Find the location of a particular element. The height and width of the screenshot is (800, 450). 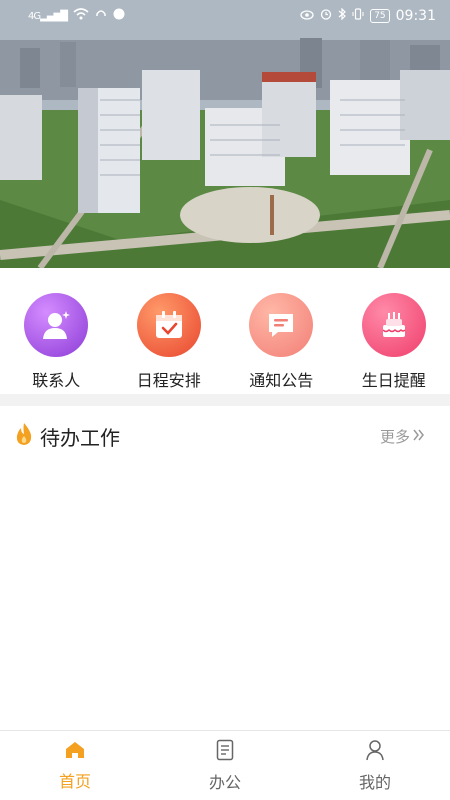

bluetooth-icon is located at coordinates (342, 15).